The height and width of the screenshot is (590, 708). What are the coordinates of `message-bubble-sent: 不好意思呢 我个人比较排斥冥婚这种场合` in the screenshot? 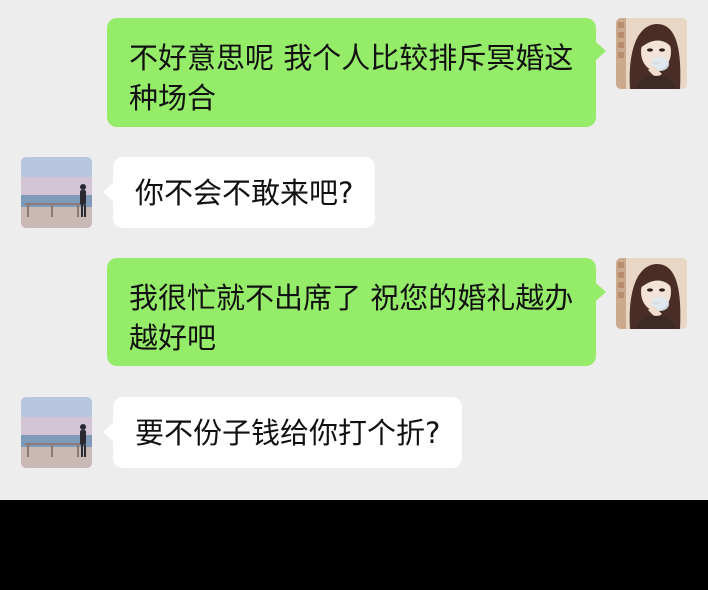 It's located at (351, 72).